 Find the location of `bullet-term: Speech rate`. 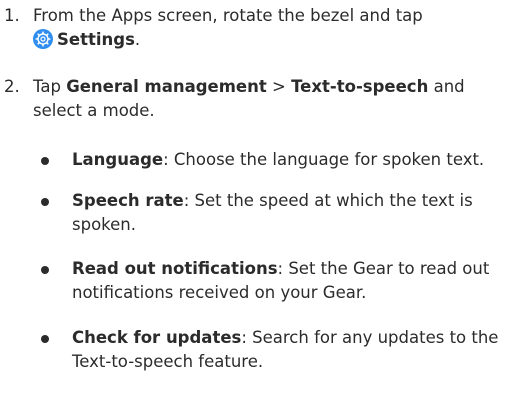

bullet-term: Speech rate is located at coordinates (128, 200).